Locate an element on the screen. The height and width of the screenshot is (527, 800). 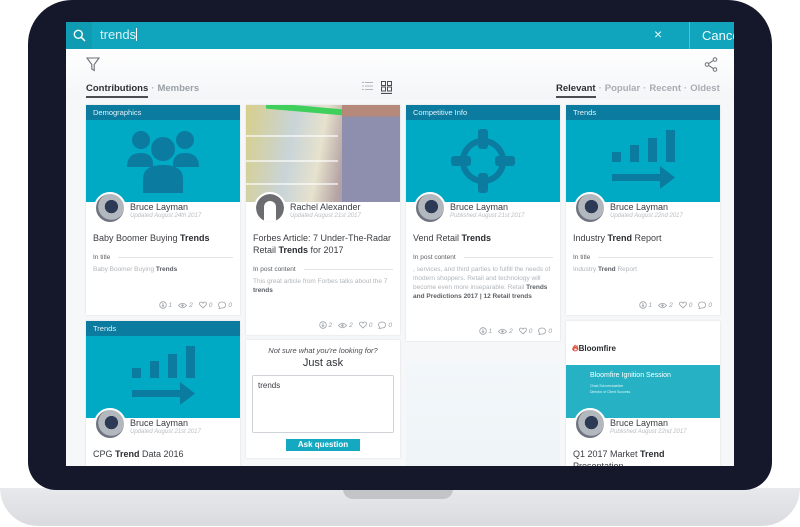
search-input: trends is located at coordinates (119, 34).